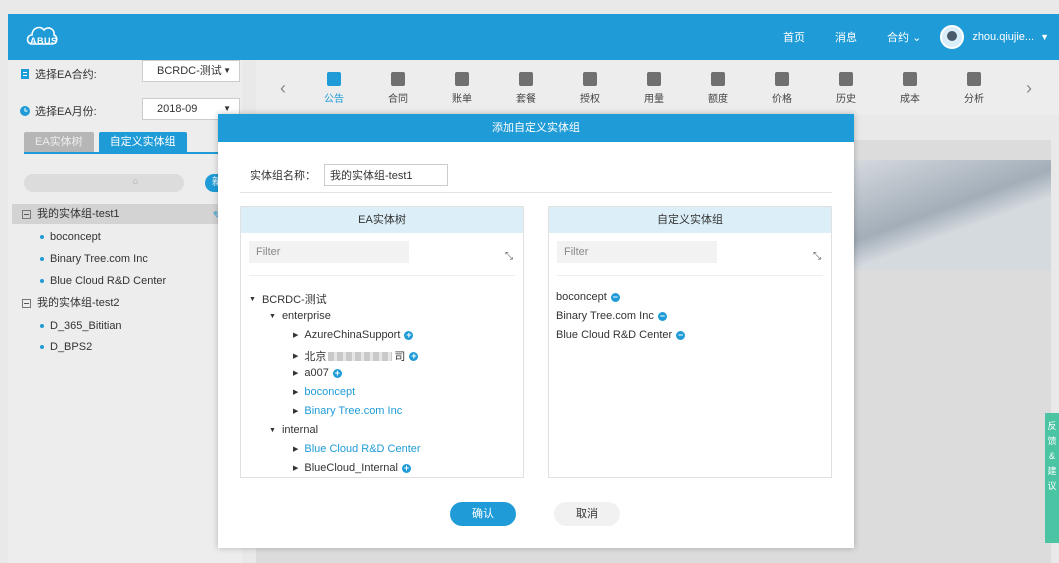 This screenshot has width=1059, height=563. Describe the element at coordinates (462, 99) in the screenshot. I see `toolbar-label: 账单` at that location.